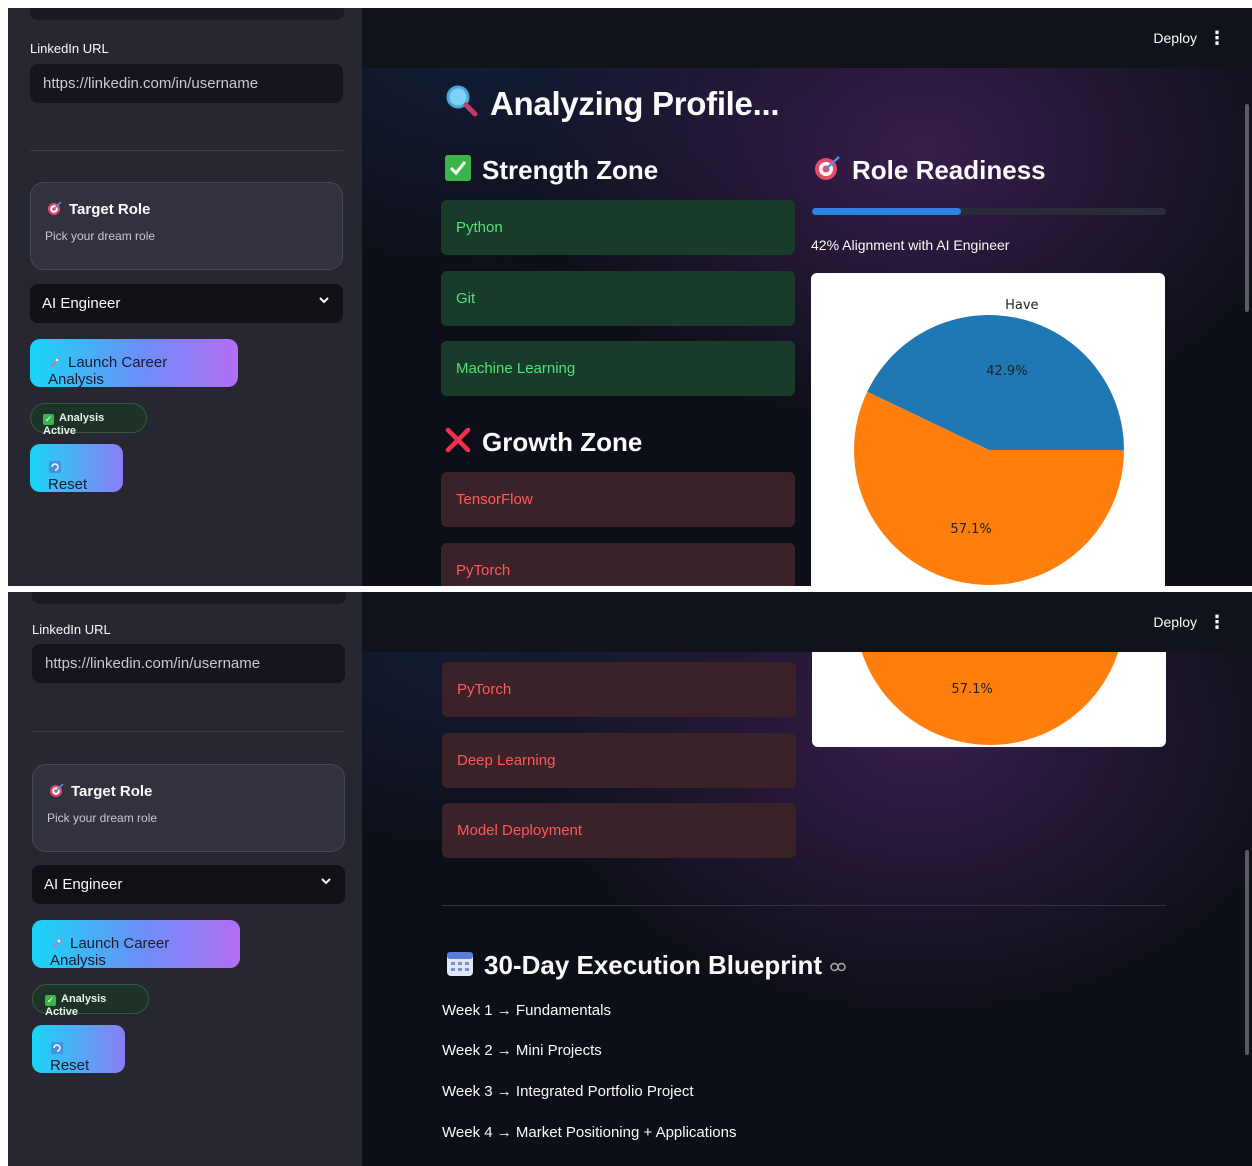 The width and height of the screenshot is (1252, 1166). I want to click on pie-chart: 42.9%Have57.1%Missing, so click(989, 442).